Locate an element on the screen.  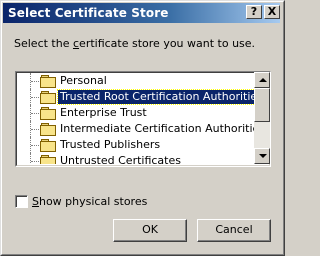
close-button: X is located at coordinates (272, 12).